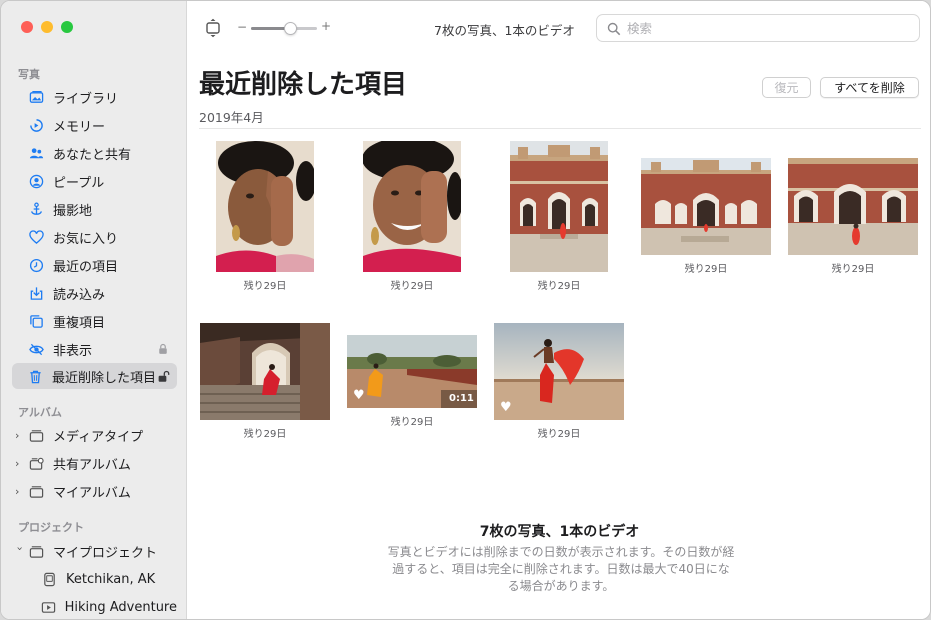 The width and height of the screenshot is (931, 620). I want to click on sidebar-item-label: 重複項目, so click(79, 323).